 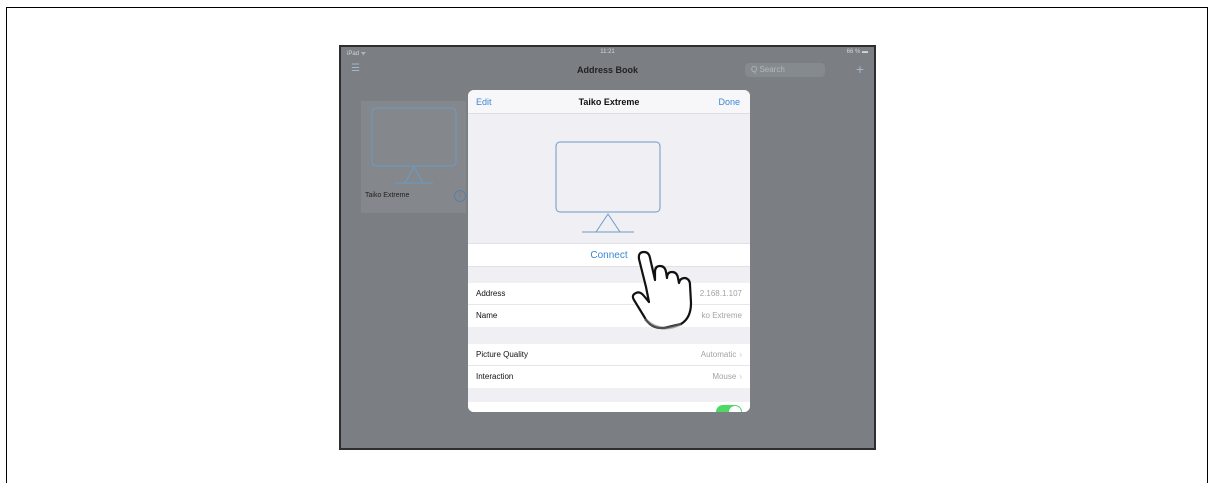 I want to click on tile-label: Taiko Extreme, so click(x=387, y=195).